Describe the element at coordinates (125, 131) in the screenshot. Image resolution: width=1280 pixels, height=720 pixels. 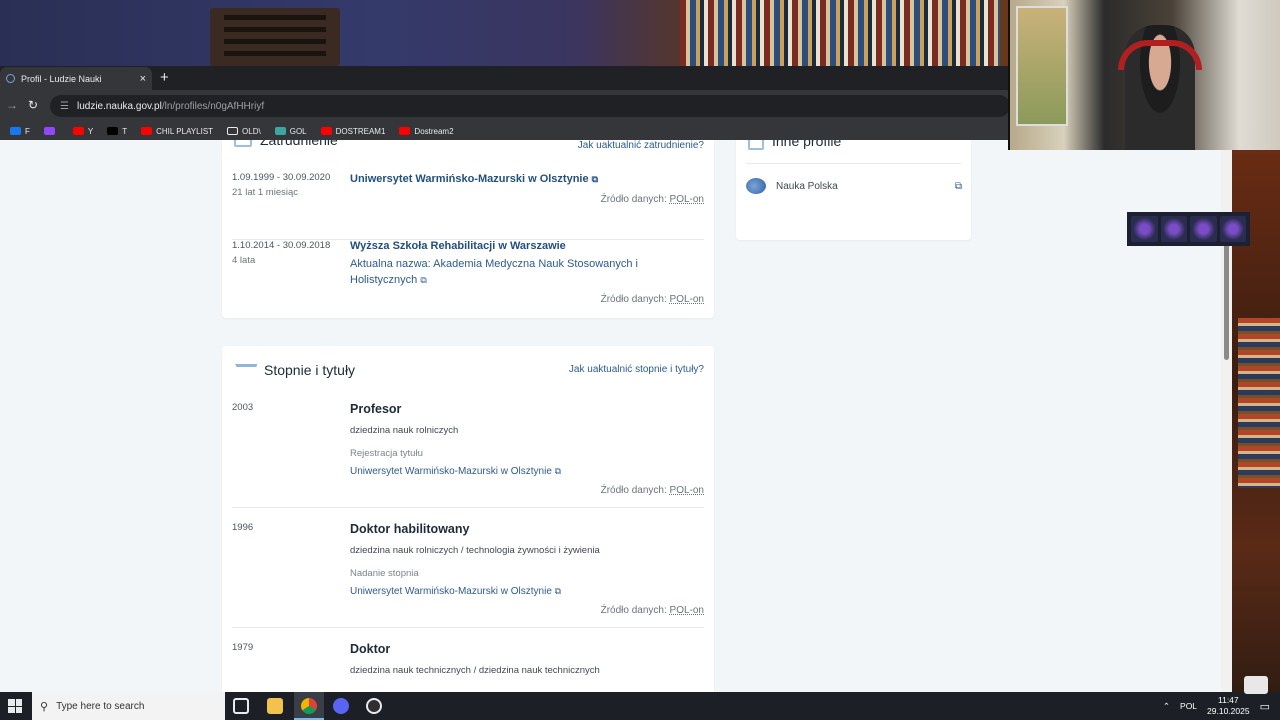
I see `bookmark-label: T` at that location.